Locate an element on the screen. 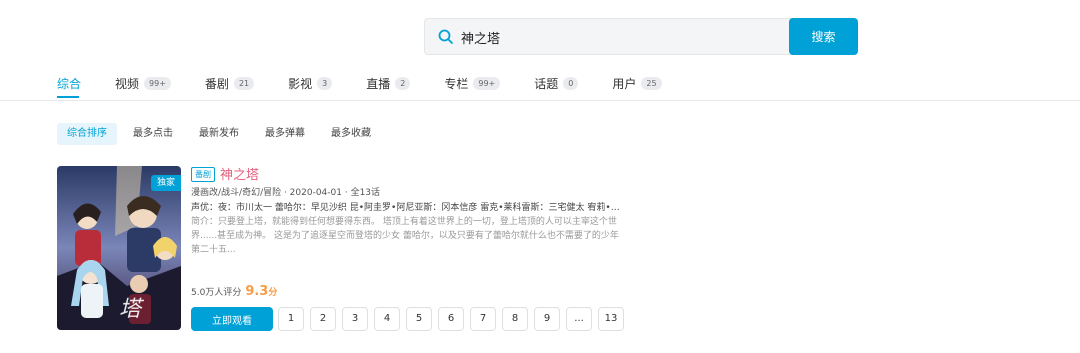  tab-live: 直播 2 is located at coordinates (388, 83).